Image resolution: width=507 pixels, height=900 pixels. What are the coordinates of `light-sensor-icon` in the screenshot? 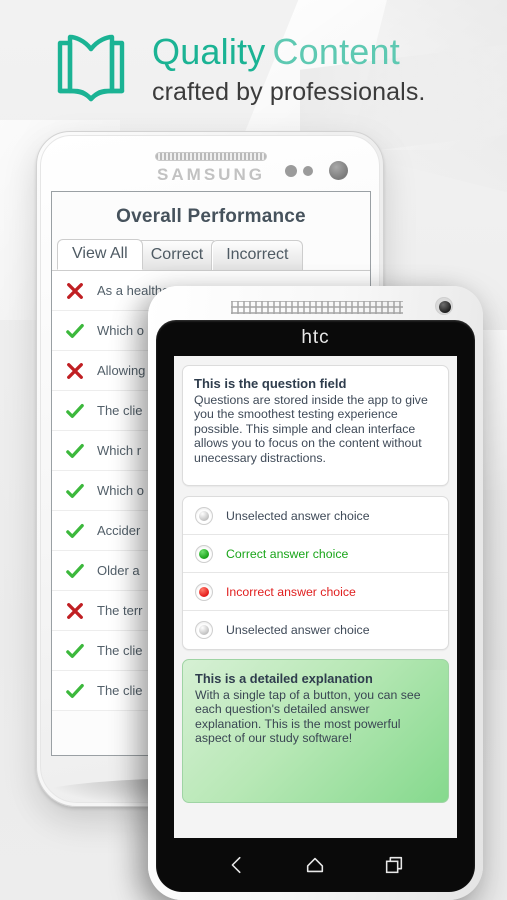 It's located at (308, 171).